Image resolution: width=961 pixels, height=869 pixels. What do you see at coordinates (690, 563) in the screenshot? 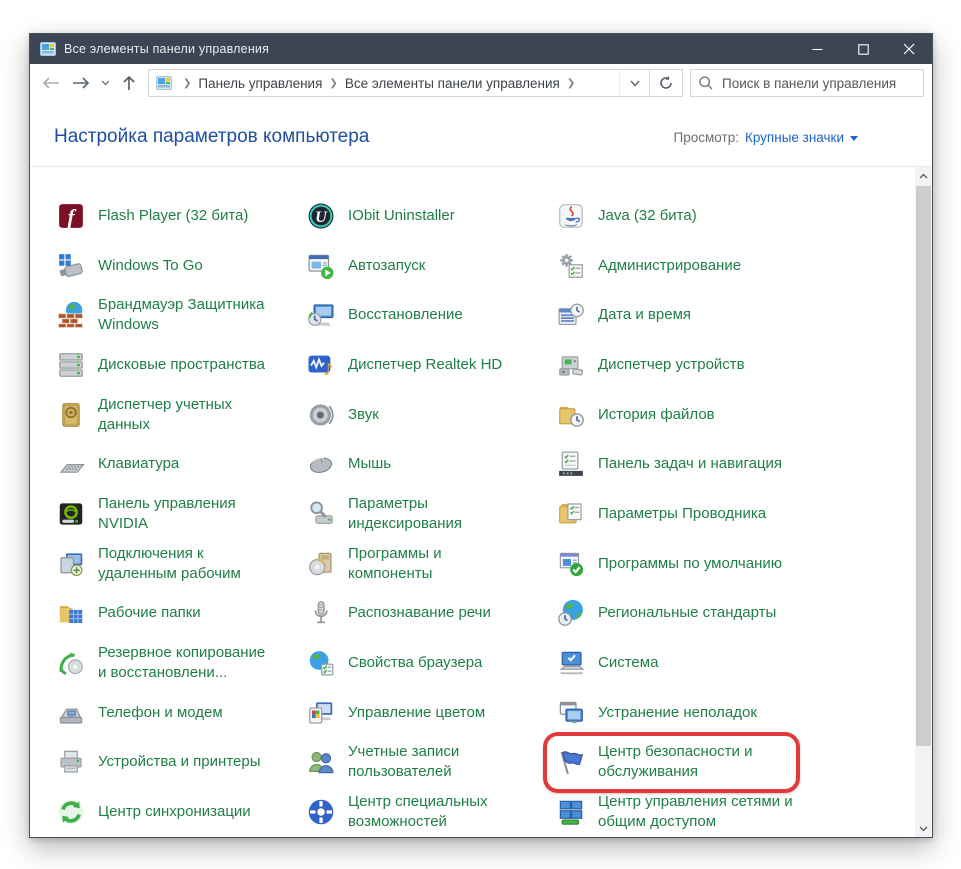
I see `cp-item-label: Программы по умолчанию` at bounding box center [690, 563].